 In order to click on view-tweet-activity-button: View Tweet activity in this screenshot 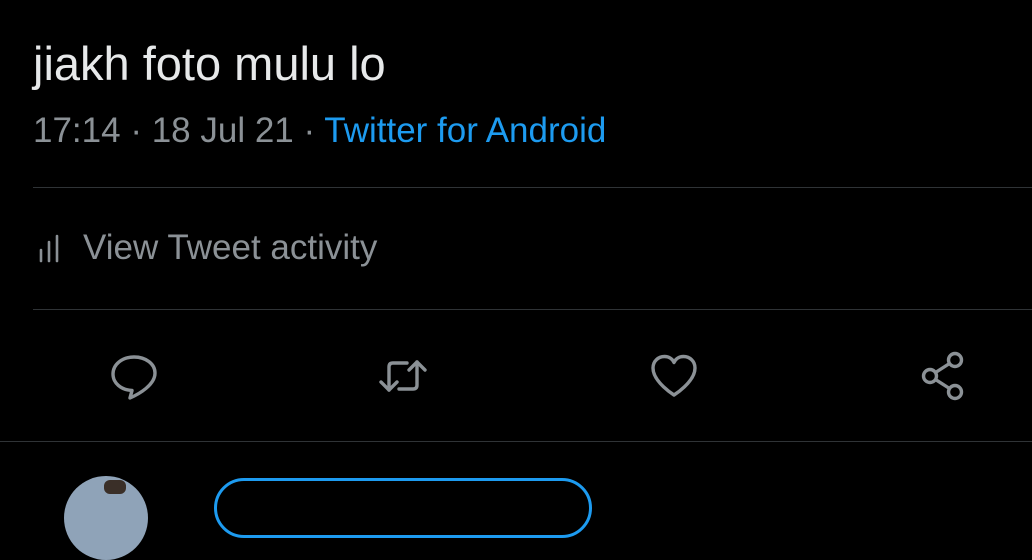, I will do `click(205, 248)`.